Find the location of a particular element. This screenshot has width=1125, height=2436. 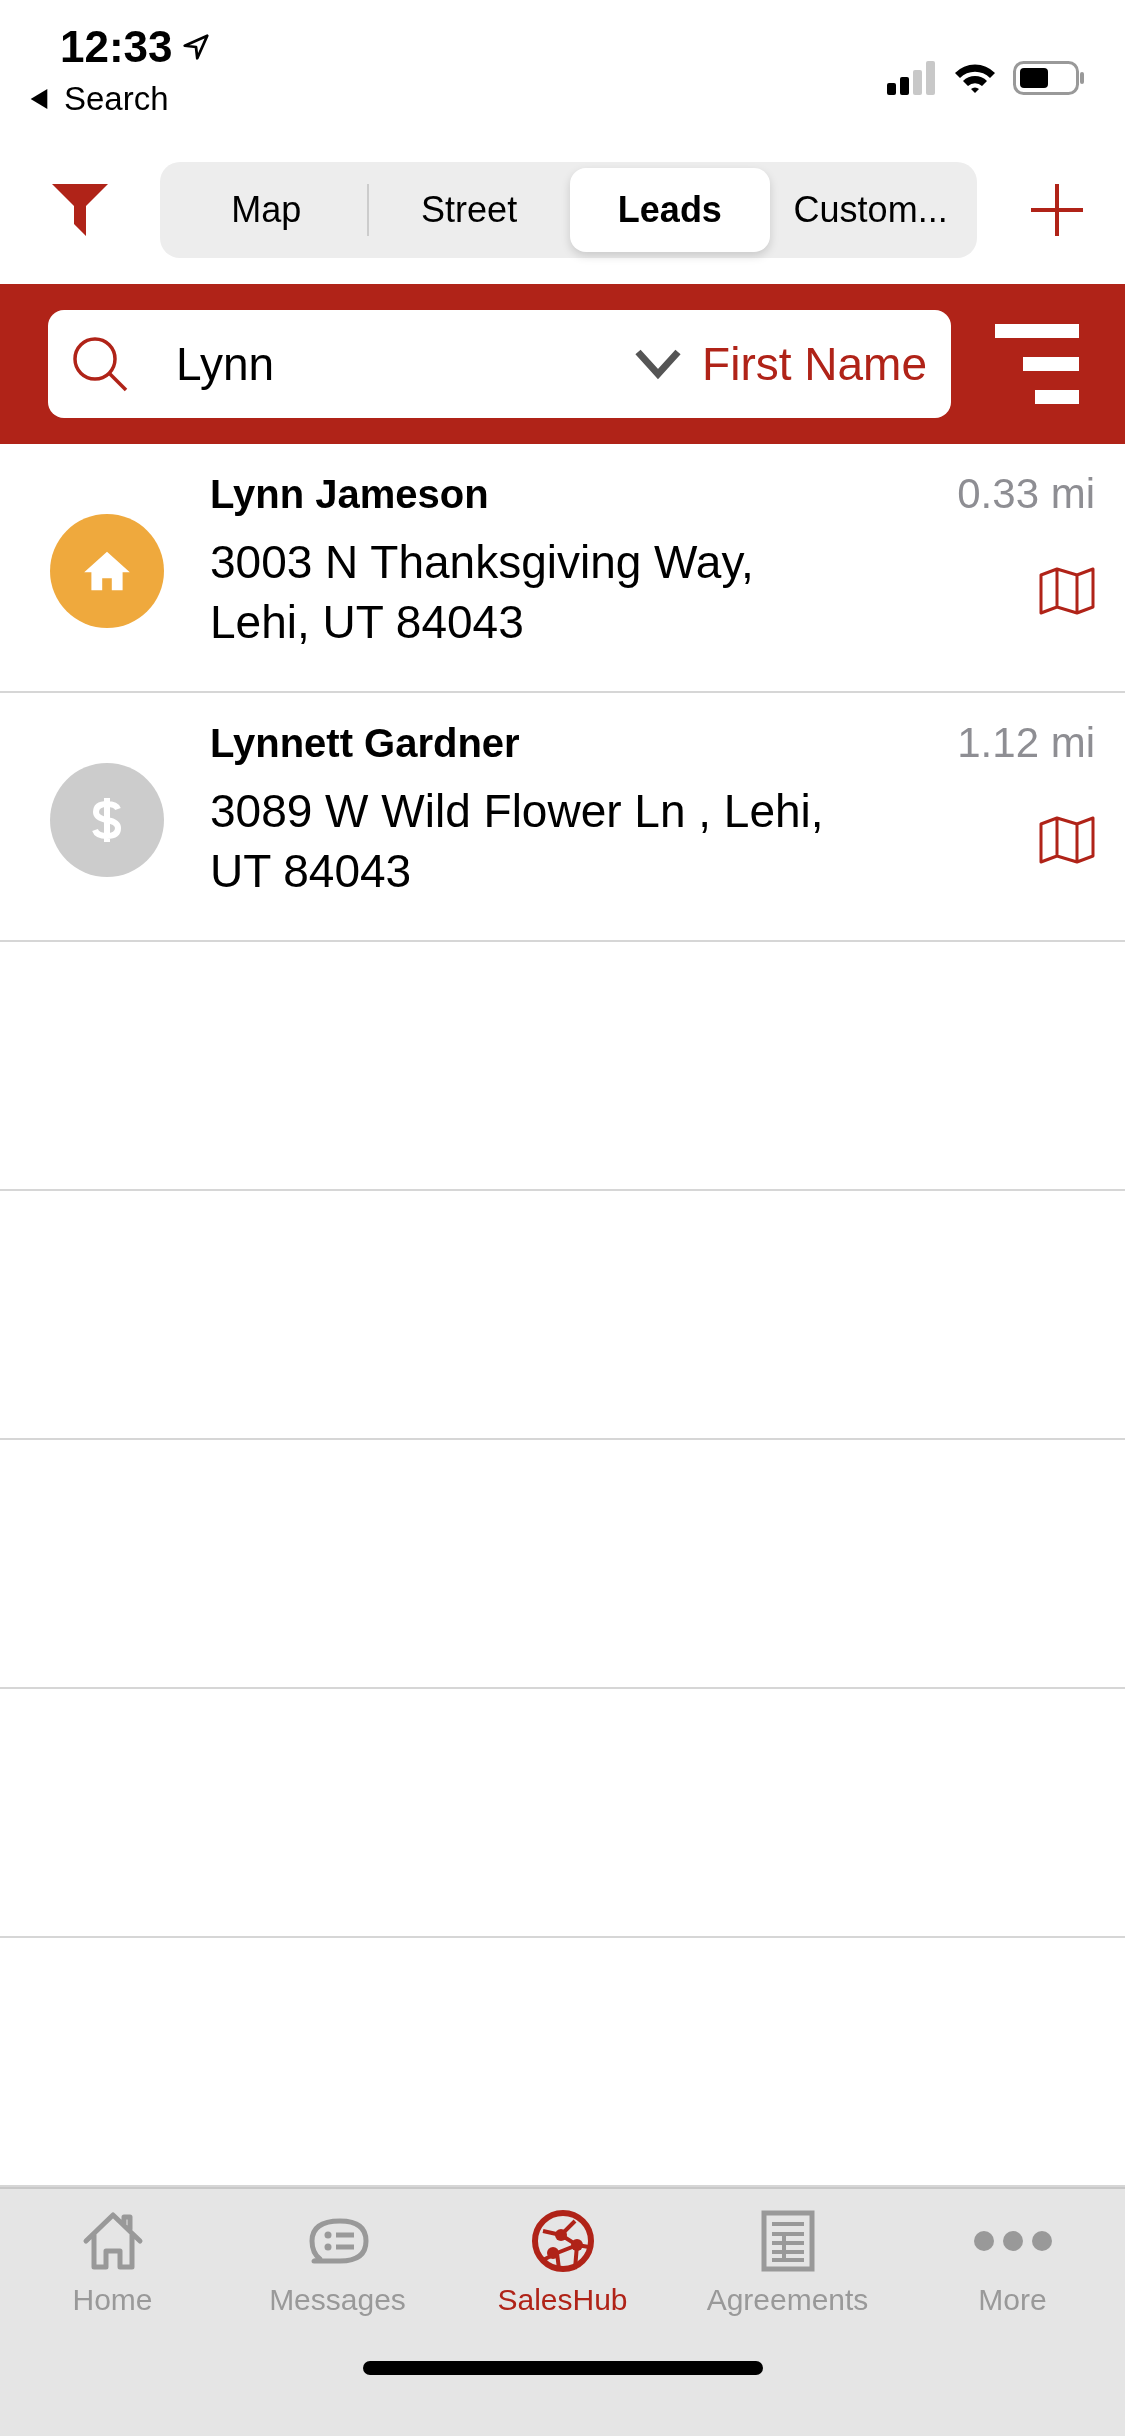

plus-icon is located at coordinates (1057, 209).